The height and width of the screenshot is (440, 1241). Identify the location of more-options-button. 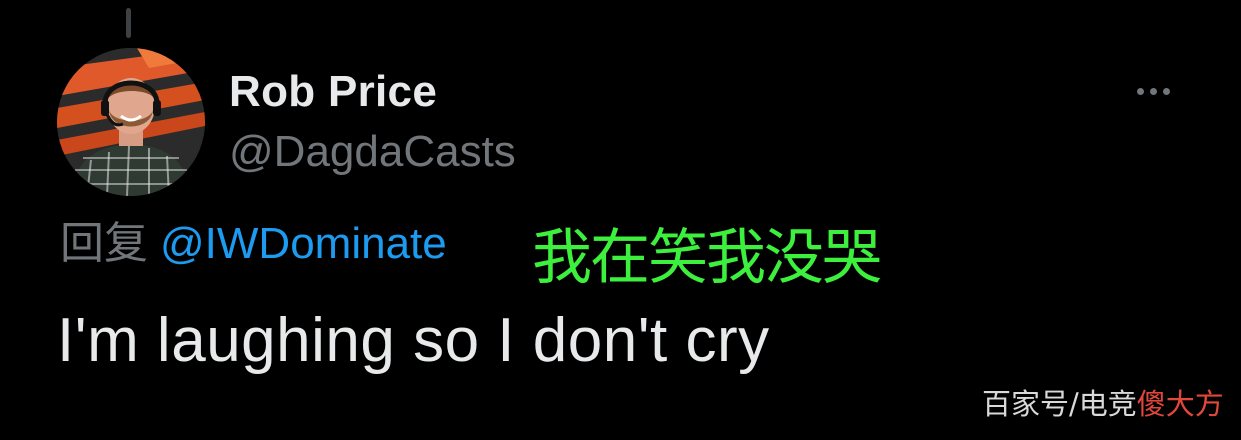
(1153, 91).